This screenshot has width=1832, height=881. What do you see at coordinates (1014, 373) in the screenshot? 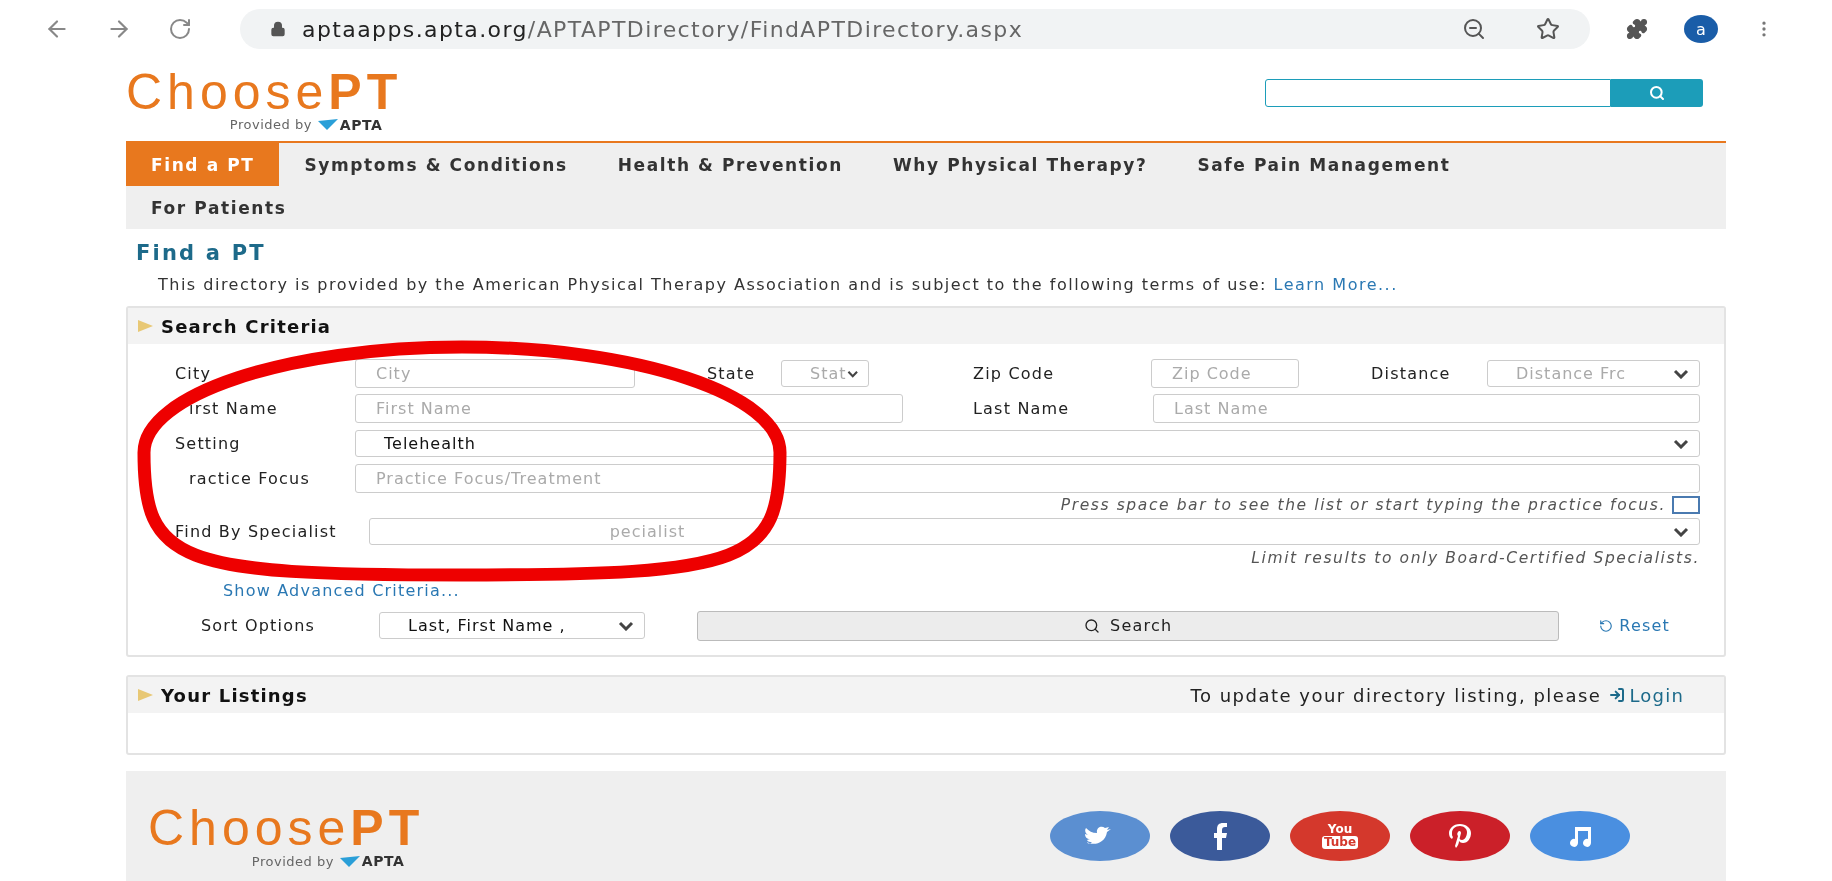
I see `field-label: Zip Code` at bounding box center [1014, 373].